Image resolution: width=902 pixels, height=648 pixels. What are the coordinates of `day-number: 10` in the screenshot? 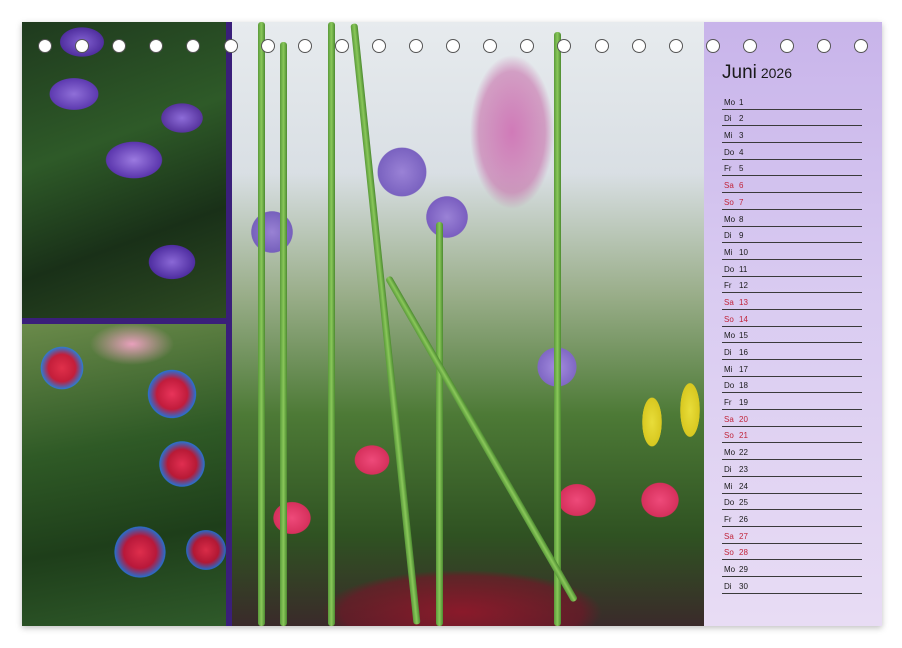 It's located at (743, 252).